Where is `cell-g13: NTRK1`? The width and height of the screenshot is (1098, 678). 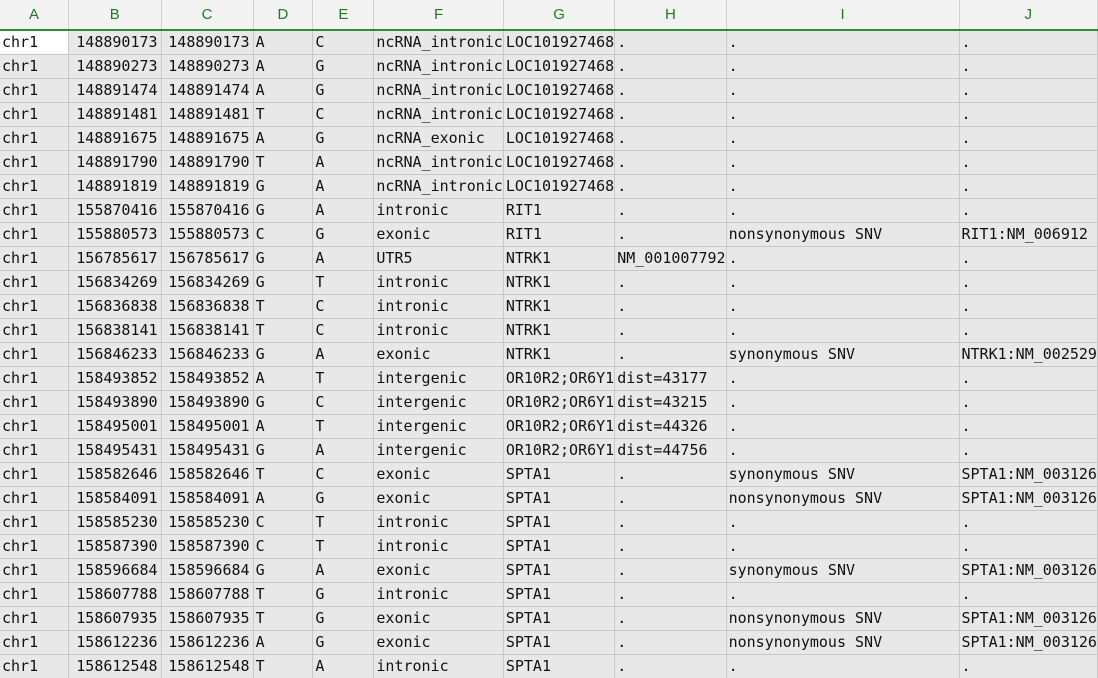
cell-g13: NTRK1 is located at coordinates (559, 330).